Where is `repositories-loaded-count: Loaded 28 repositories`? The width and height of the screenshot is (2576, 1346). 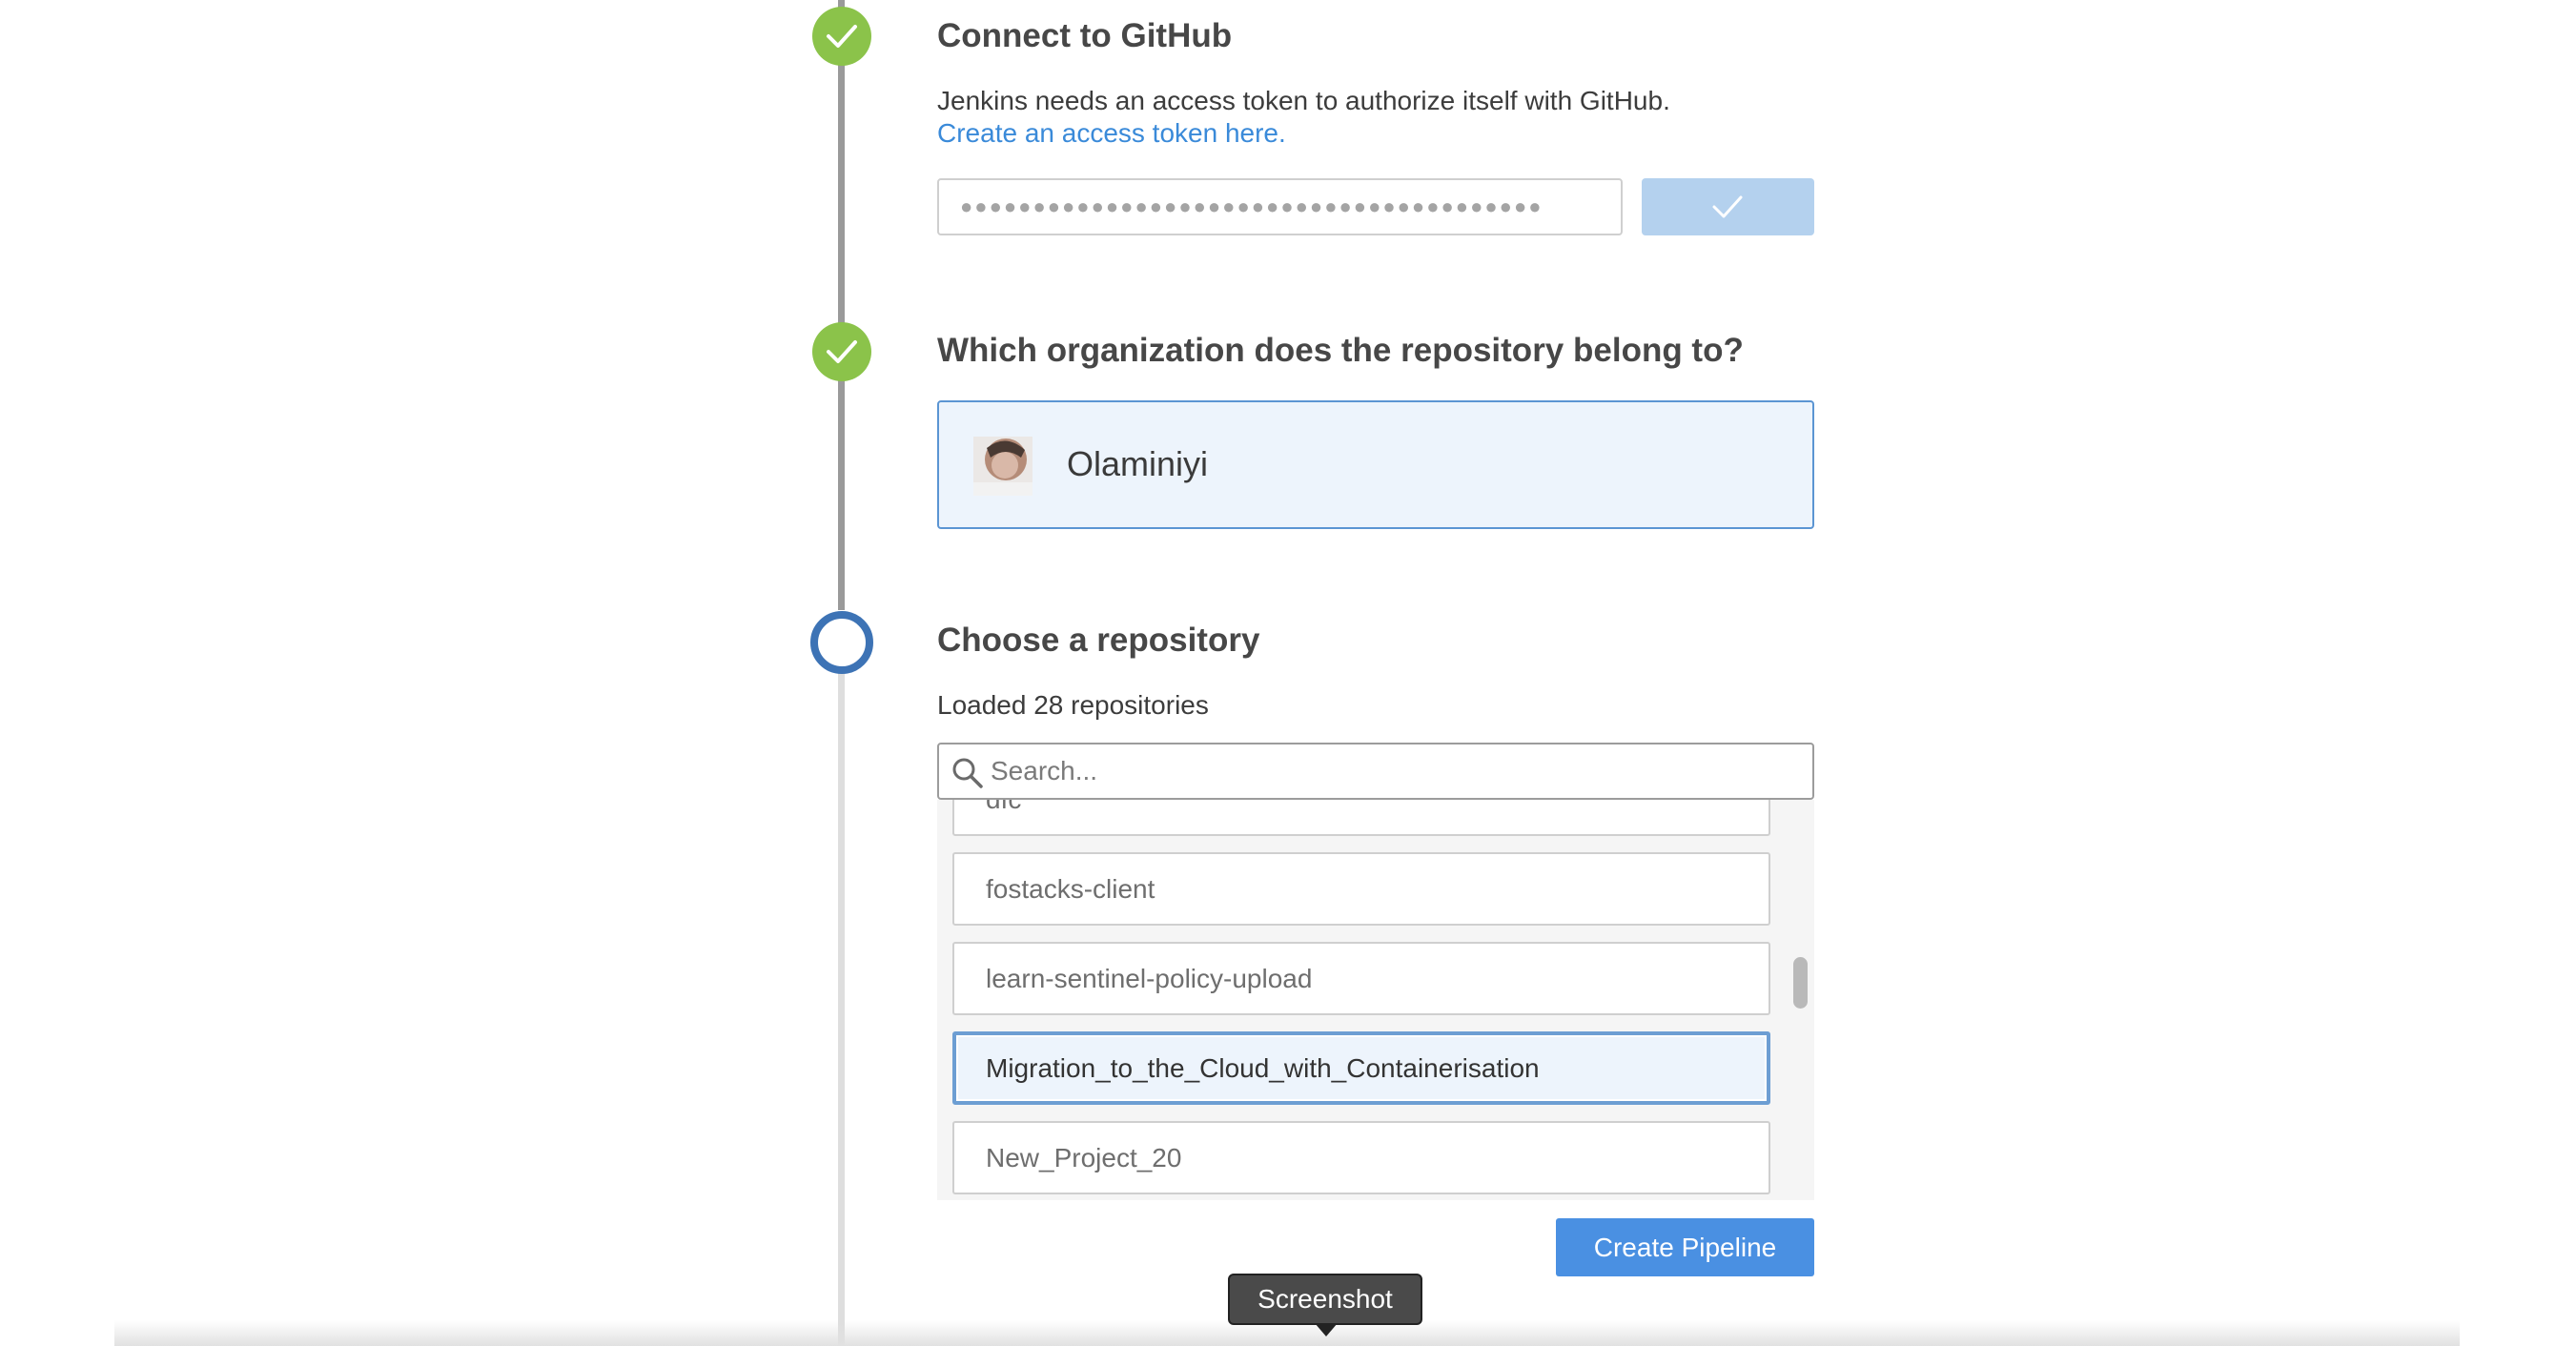 repositories-loaded-count: Loaded 28 repositories is located at coordinates (1073, 705).